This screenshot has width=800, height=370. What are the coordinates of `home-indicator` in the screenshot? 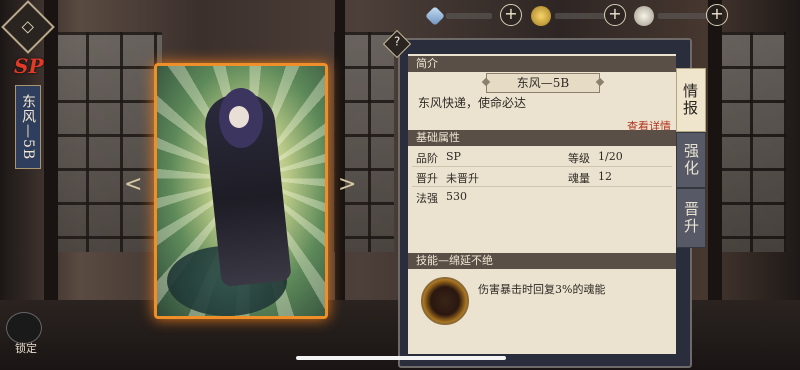 It's located at (401, 358).